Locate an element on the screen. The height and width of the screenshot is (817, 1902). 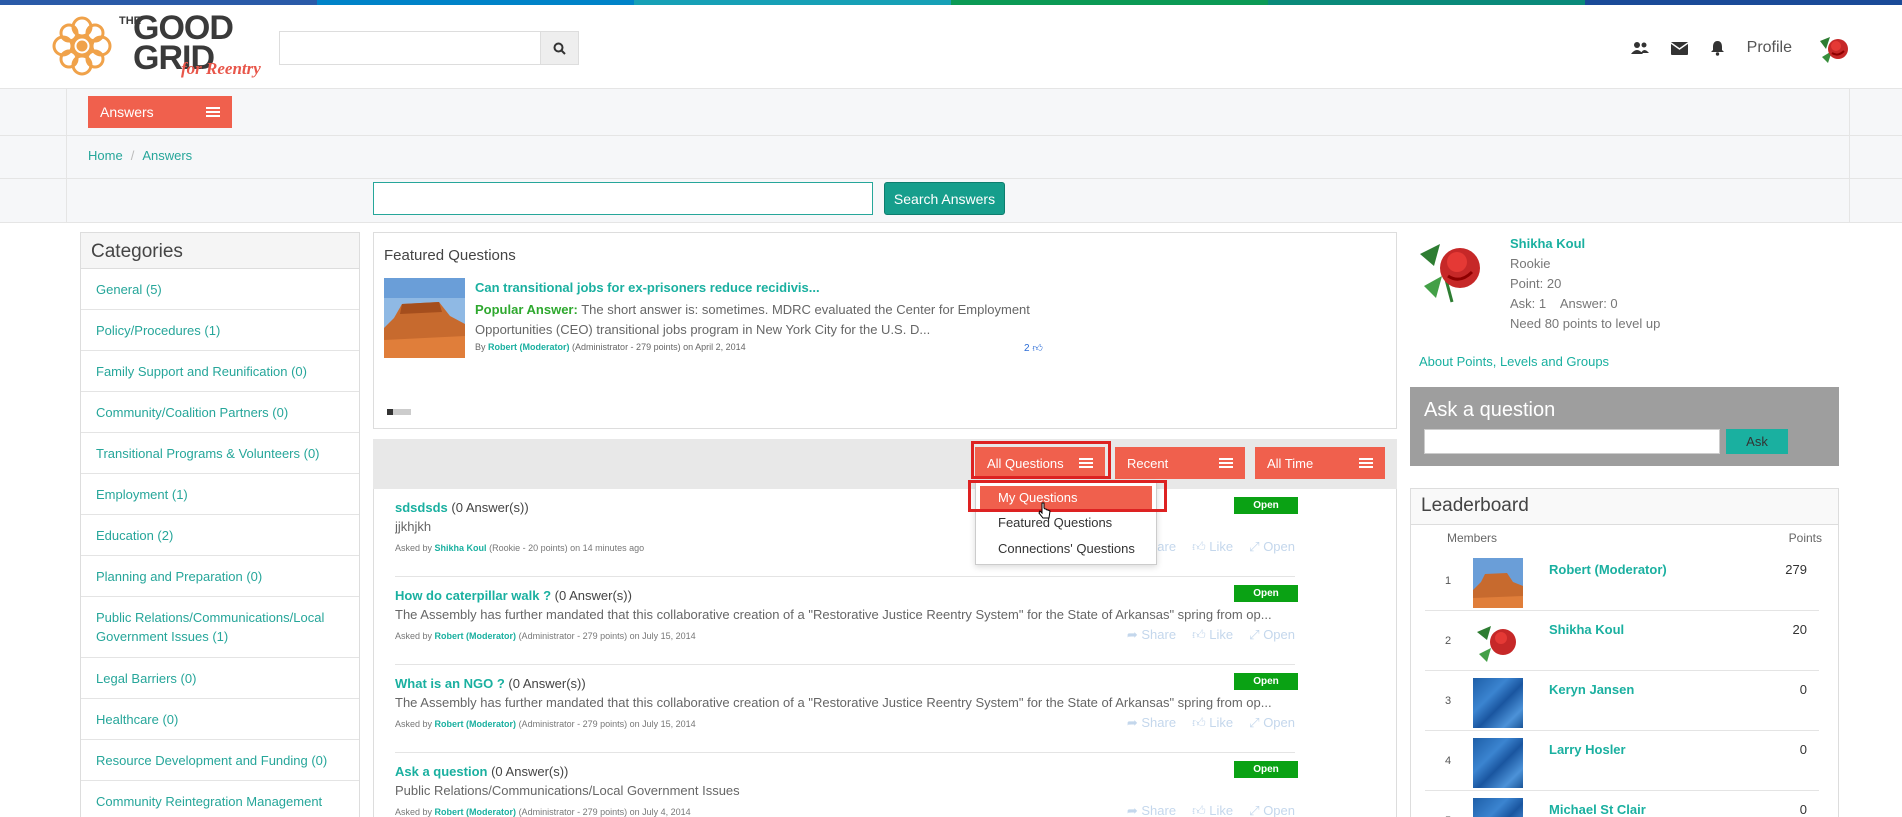
question-actions: ➦ Share 👍︎ Like ⤢ Open is located at coordinates (1211, 810).